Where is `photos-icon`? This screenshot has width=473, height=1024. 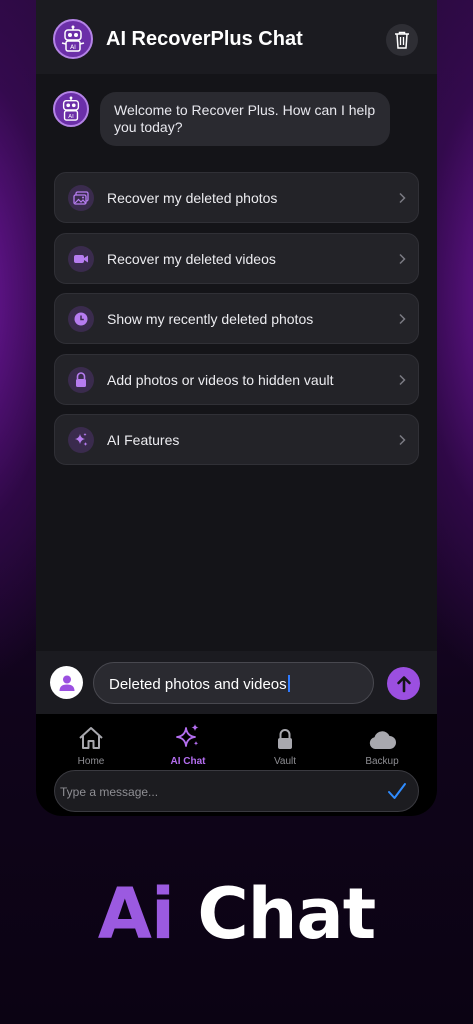
photos-icon is located at coordinates (81, 198).